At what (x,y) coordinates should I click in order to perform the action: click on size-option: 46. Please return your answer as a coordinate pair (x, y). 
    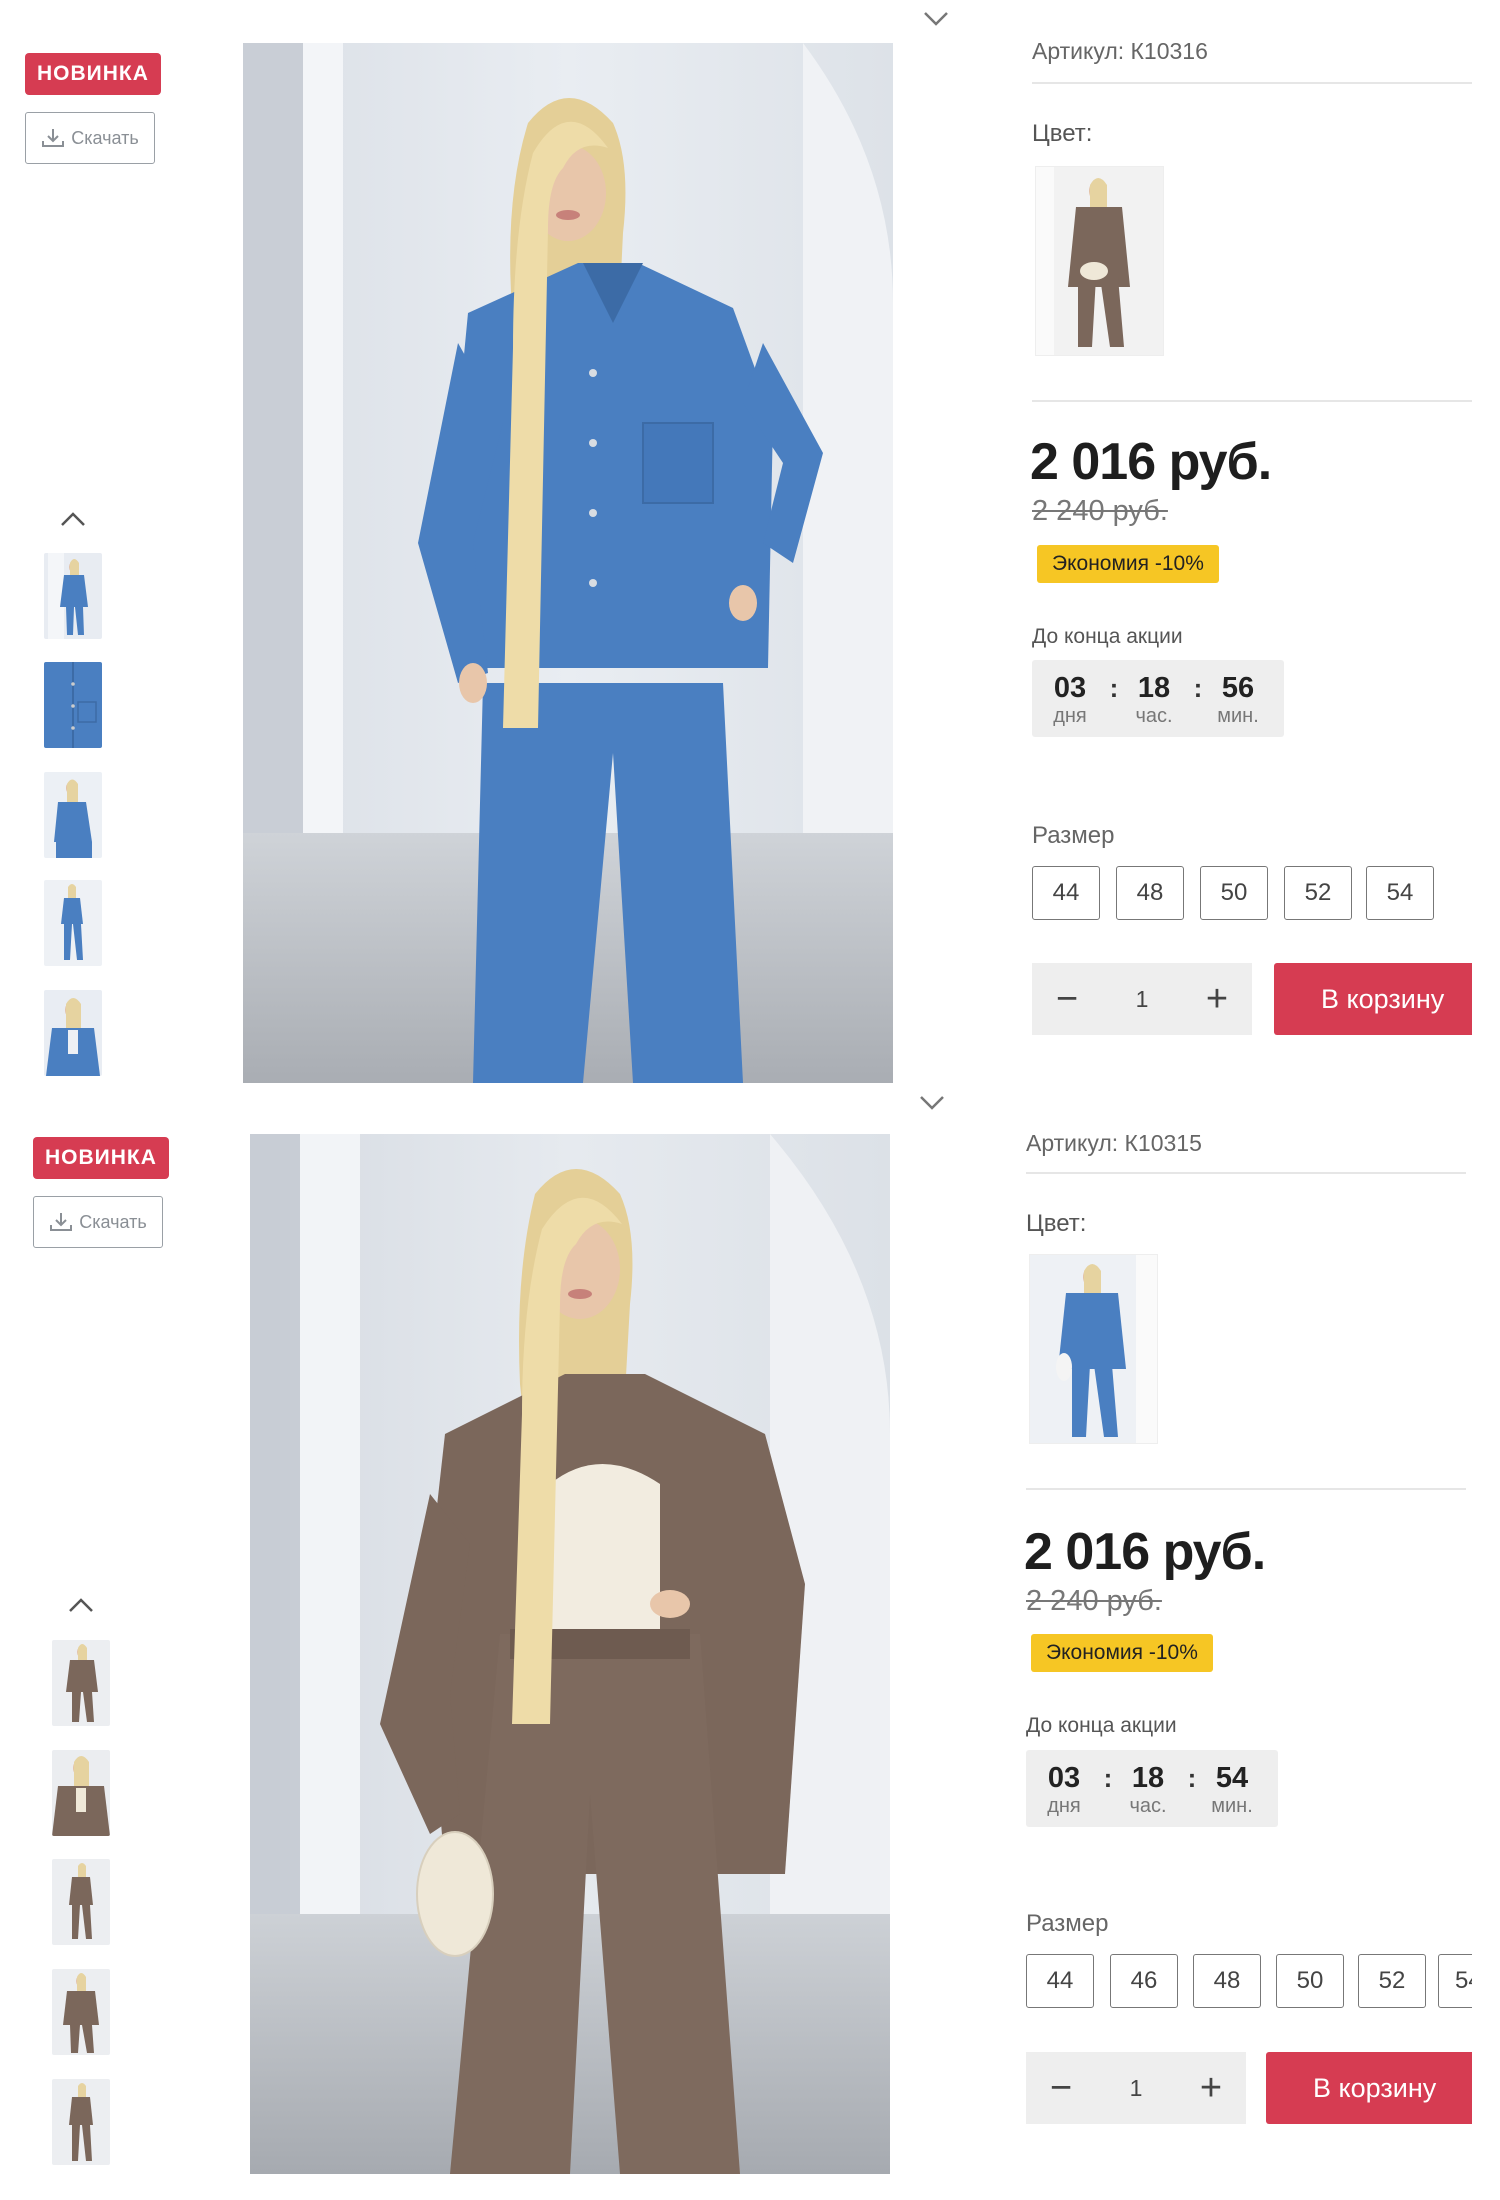
    Looking at the image, I should click on (1144, 1981).